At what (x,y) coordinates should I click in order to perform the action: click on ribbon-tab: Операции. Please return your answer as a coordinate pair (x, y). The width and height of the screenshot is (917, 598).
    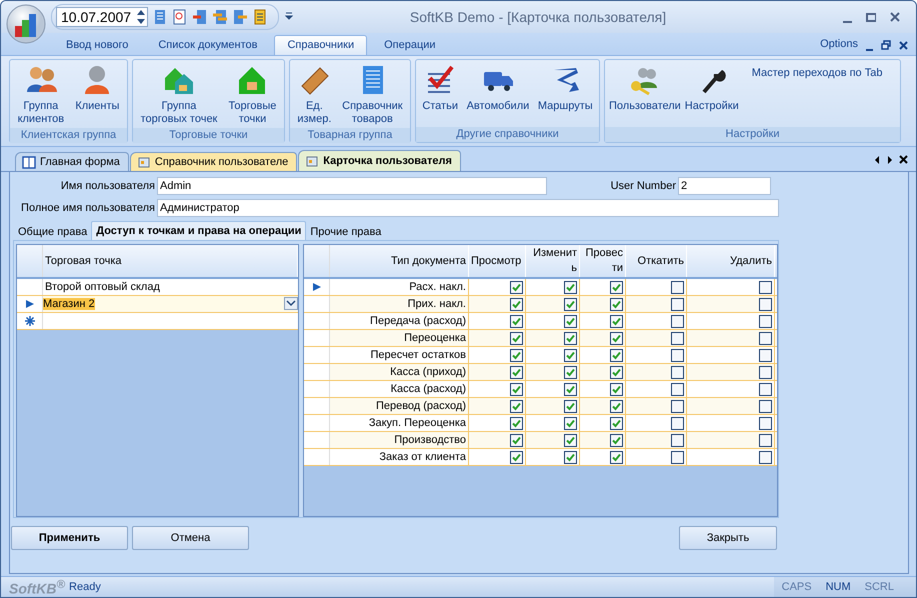
    Looking at the image, I should click on (410, 44).